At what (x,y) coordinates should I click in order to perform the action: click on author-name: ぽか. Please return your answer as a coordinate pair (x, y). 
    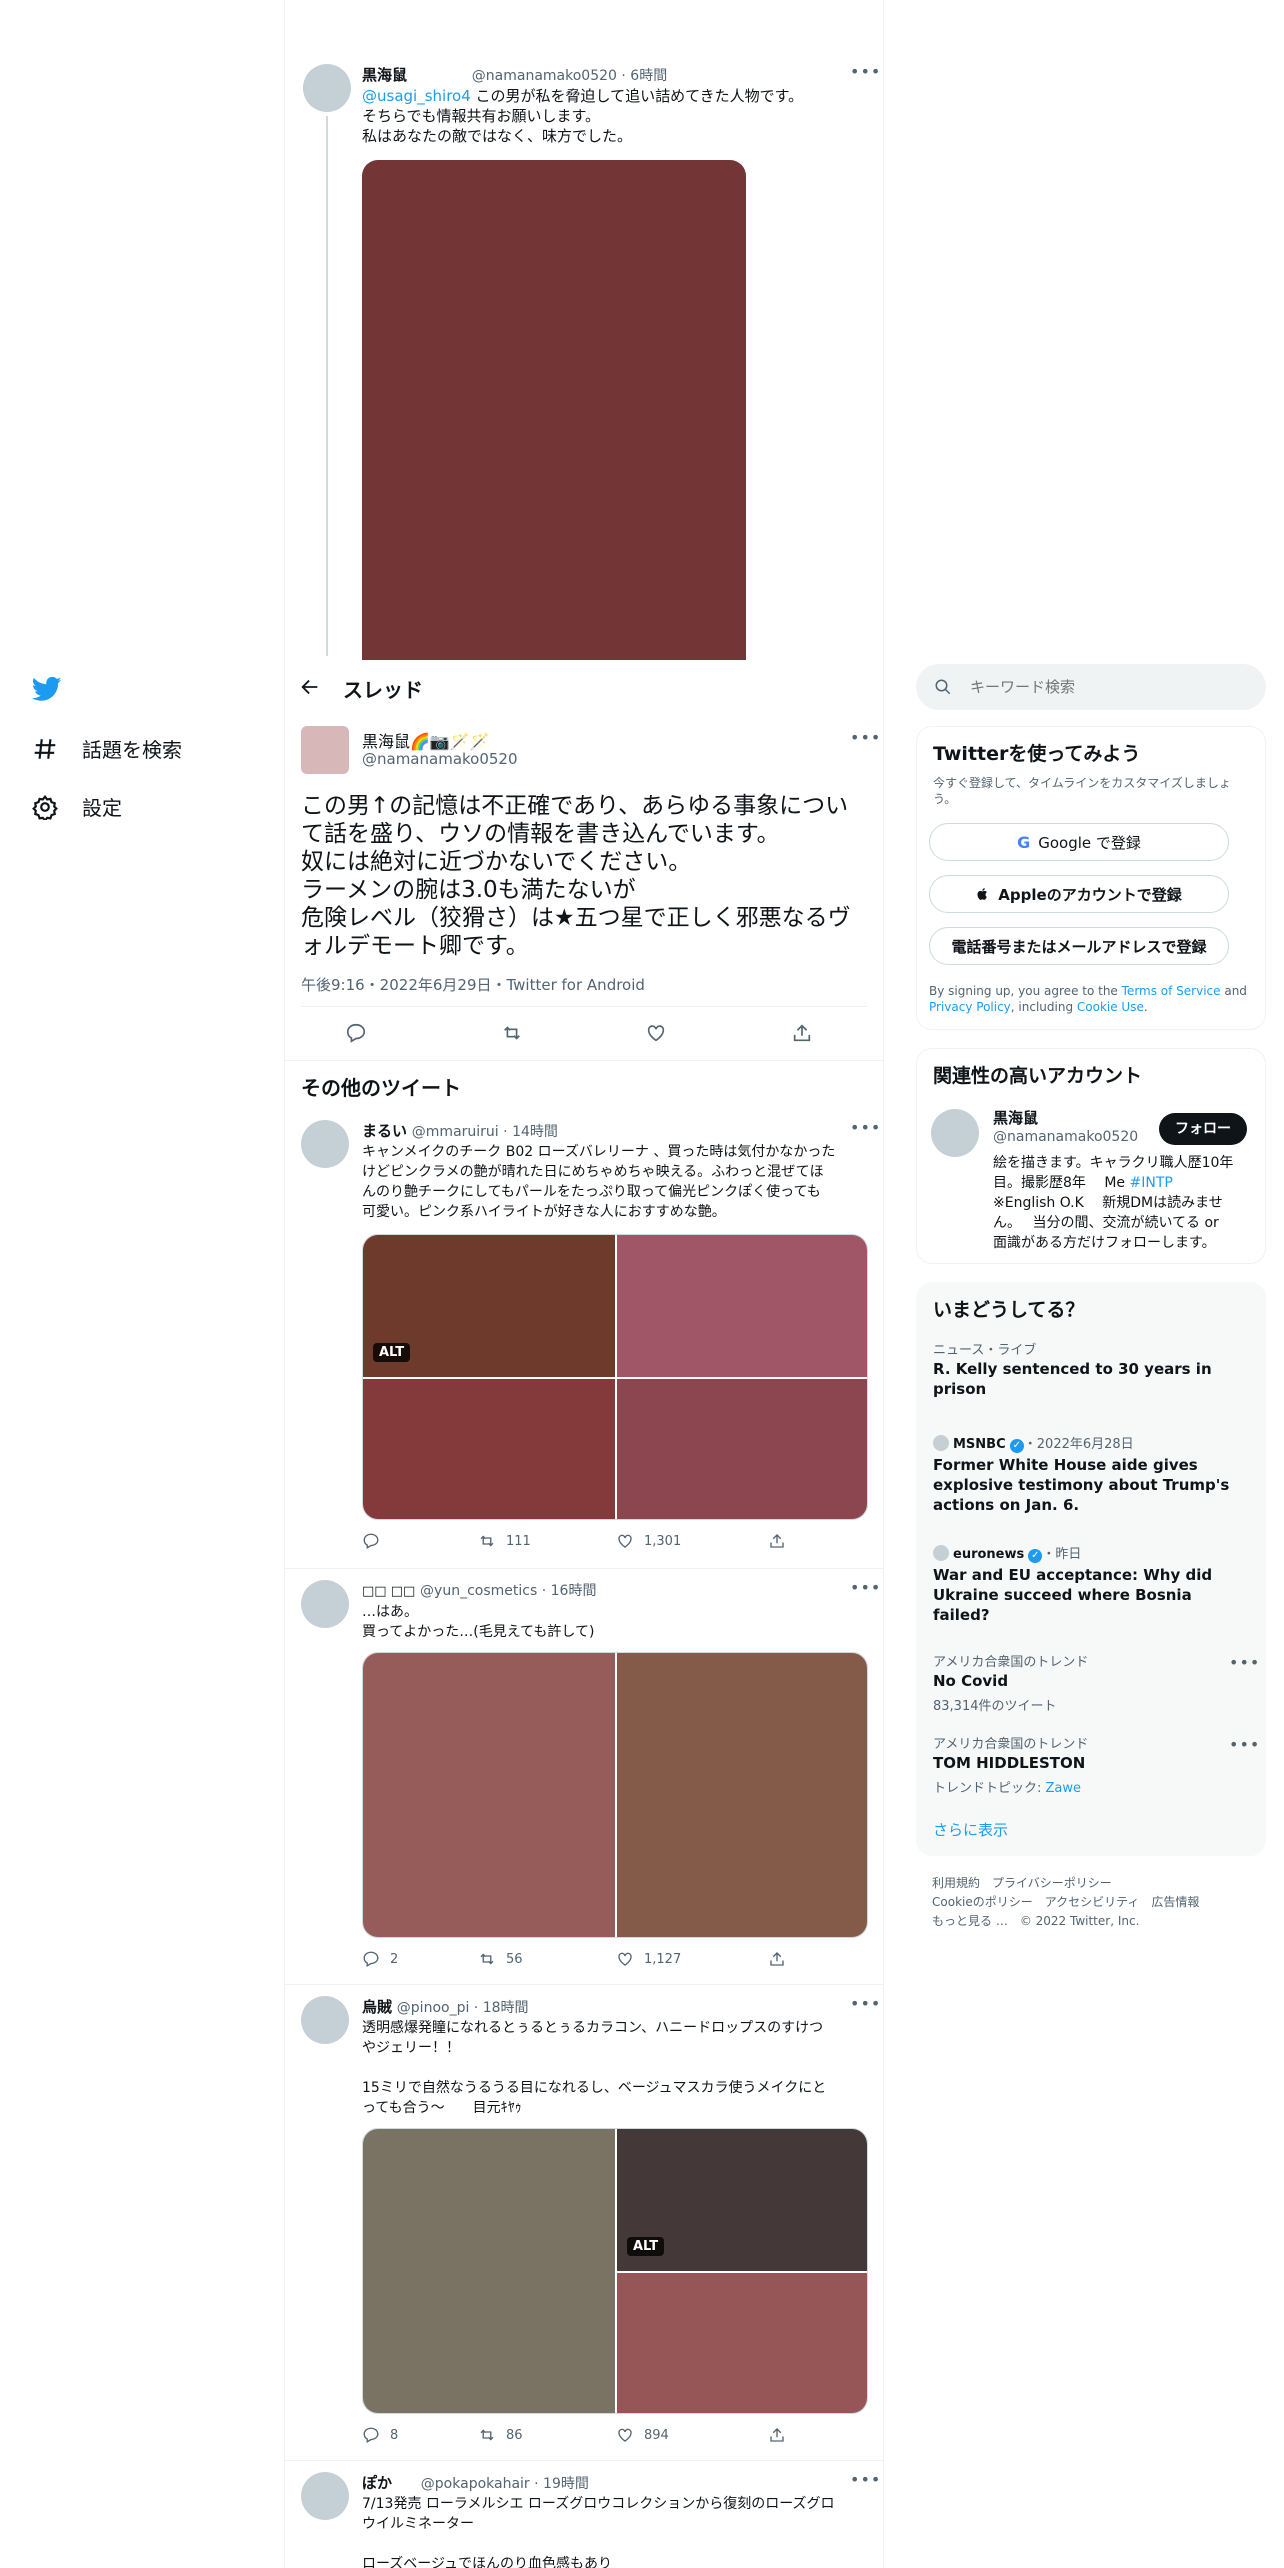
    Looking at the image, I should click on (377, 2483).